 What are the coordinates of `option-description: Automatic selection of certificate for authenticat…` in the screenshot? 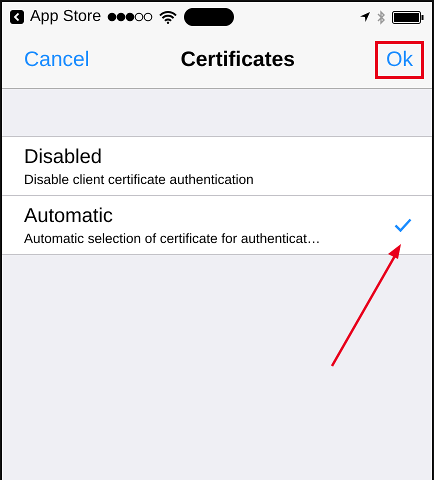 It's located at (173, 238).